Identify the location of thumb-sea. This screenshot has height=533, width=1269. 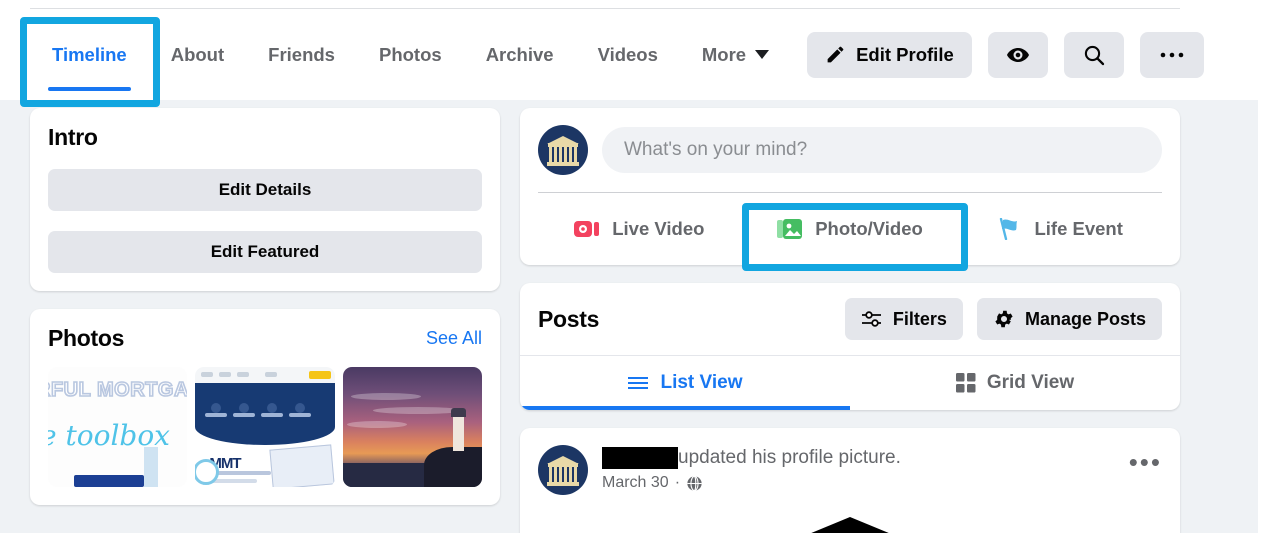
(383, 475).